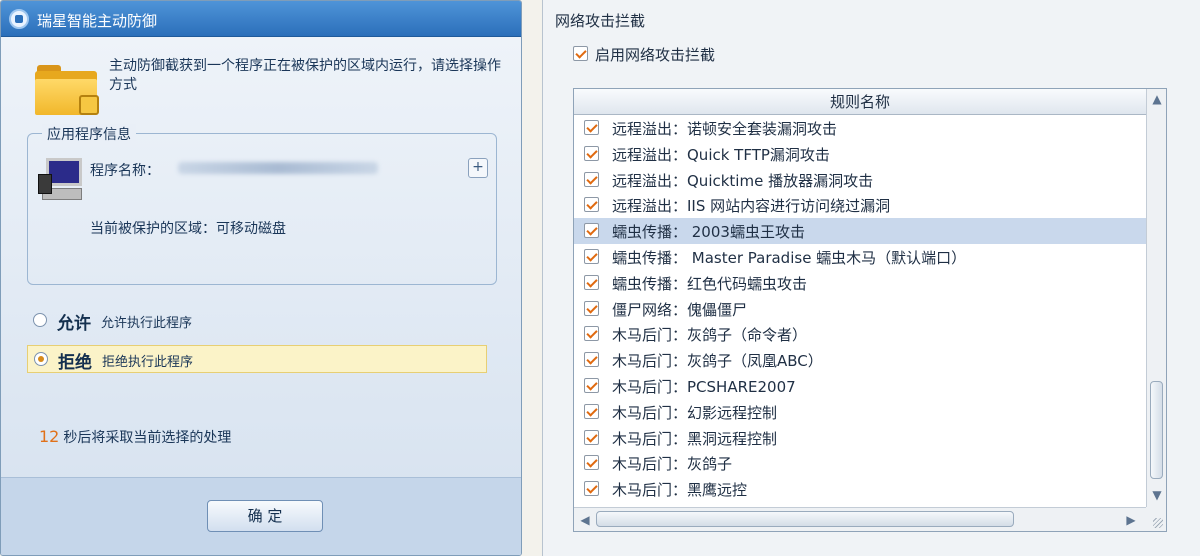  Describe the element at coordinates (261, 19) in the screenshot. I see `dialog-titlebar: 瑞星智能主动防御` at that location.